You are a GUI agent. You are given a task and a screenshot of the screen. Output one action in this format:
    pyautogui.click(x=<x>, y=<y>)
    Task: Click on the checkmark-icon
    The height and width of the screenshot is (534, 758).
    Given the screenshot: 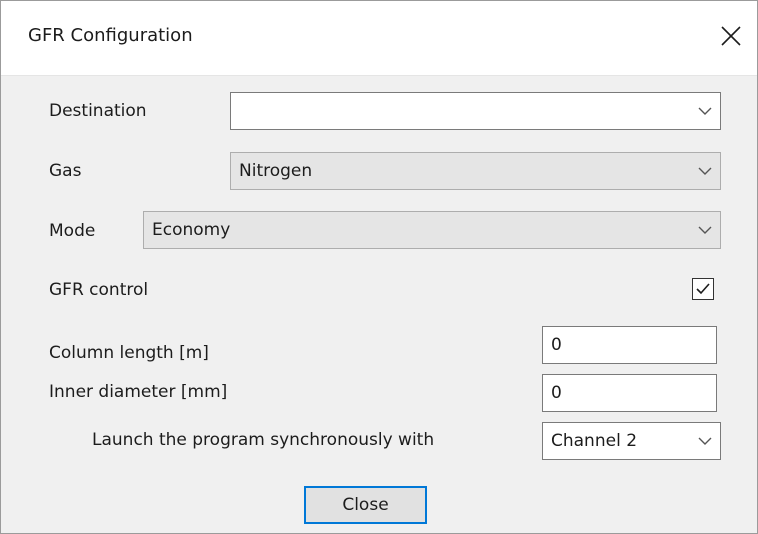 What is the action you would take?
    pyautogui.click(x=703, y=289)
    